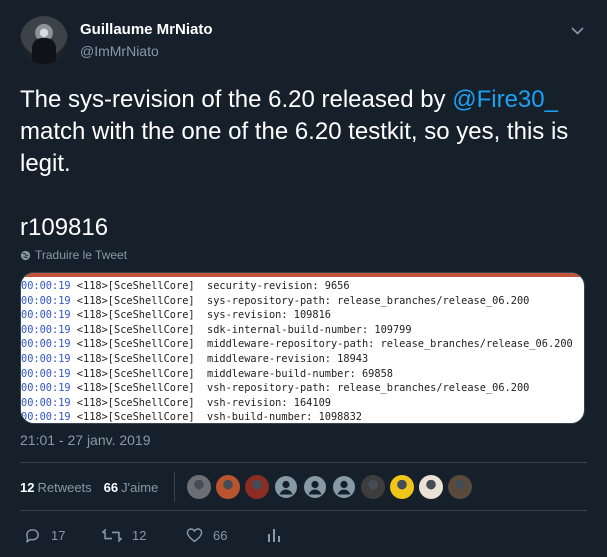 The image size is (607, 557). Describe the element at coordinates (111, 487) in the screenshot. I see `likes-count: 66` at that location.